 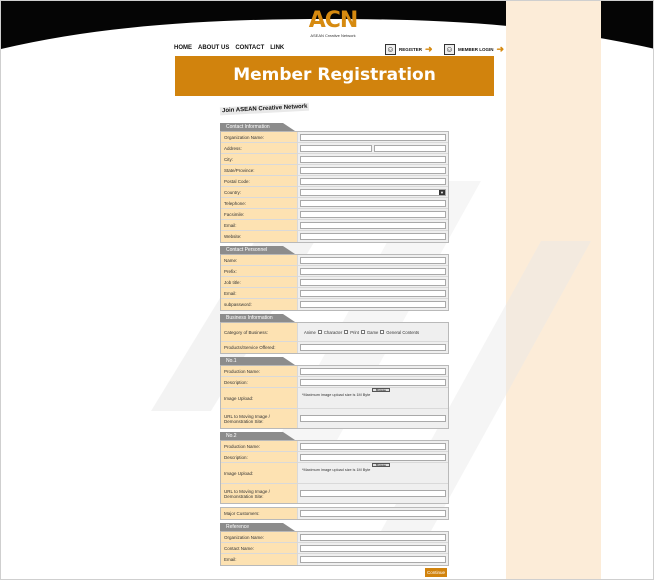 I want to click on page-title-banner: Member Registration, so click(x=334, y=76).